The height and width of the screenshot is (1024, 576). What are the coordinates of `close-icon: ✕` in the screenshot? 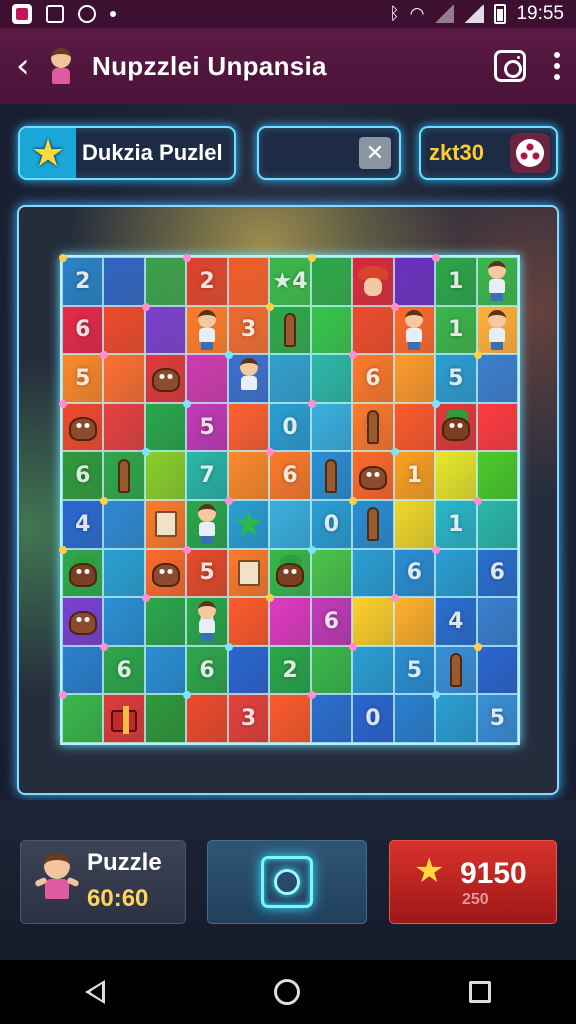 It's located at (375, 153).